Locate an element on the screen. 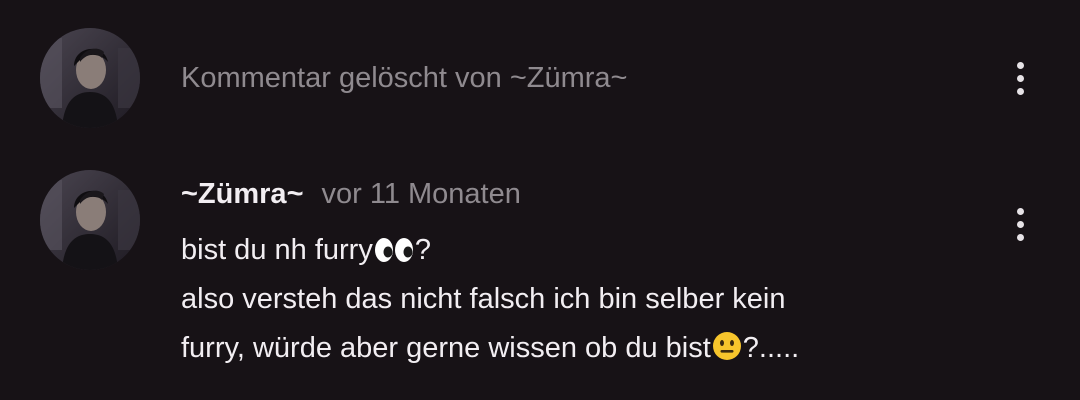  comment-timestamp: vor 11 Monaten is located at coordinates (421, 194).